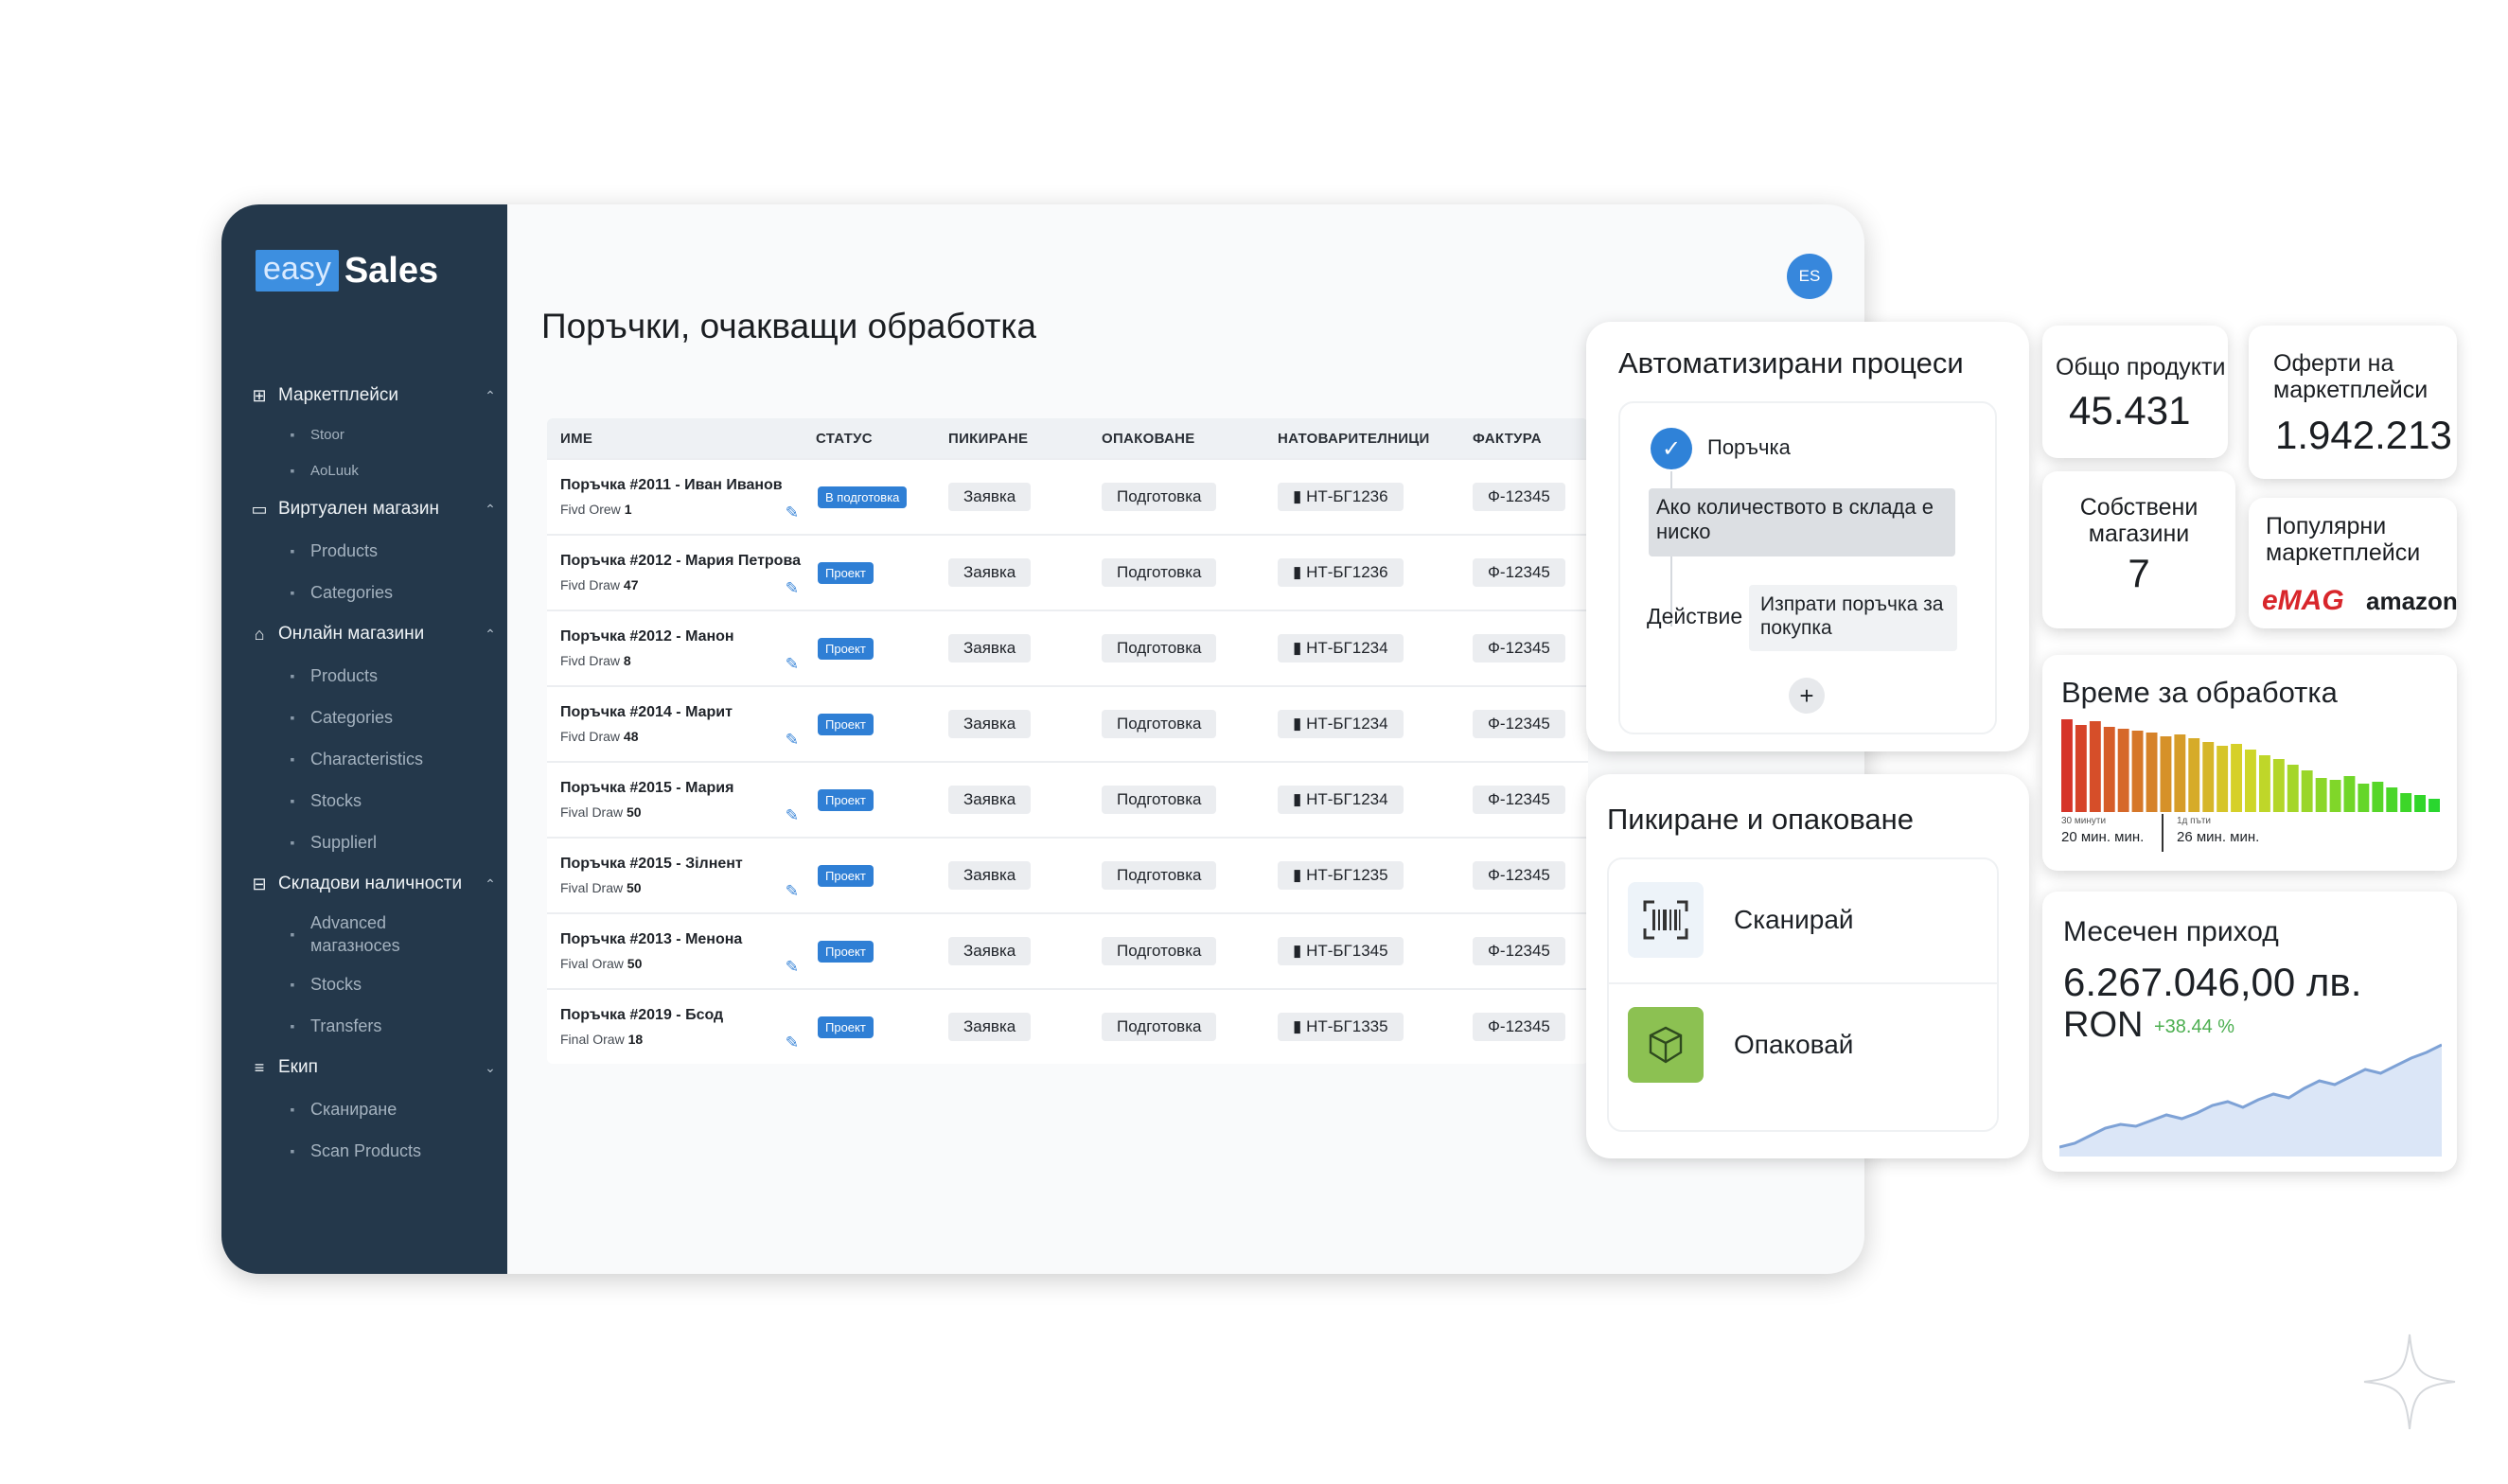 The image size is (2508, 1484). I want to click on sidebar-item: ▪ Сканиране, so click(364, 1109).